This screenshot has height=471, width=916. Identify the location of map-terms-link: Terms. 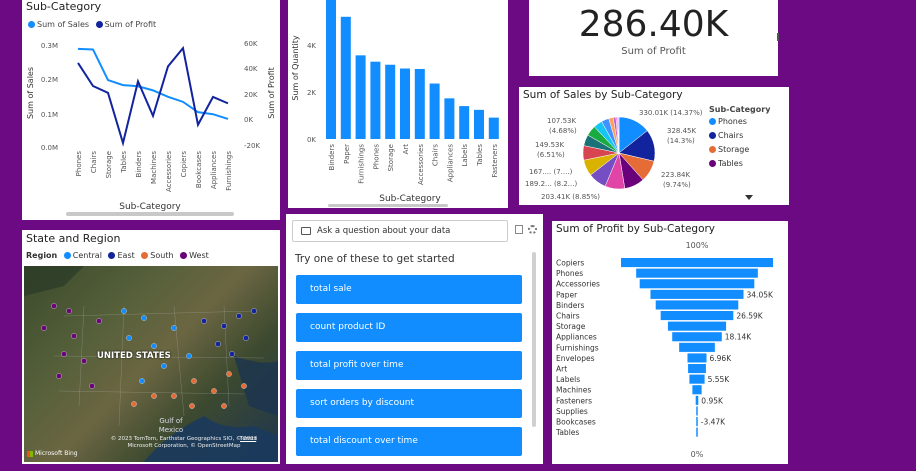
(248, 439).